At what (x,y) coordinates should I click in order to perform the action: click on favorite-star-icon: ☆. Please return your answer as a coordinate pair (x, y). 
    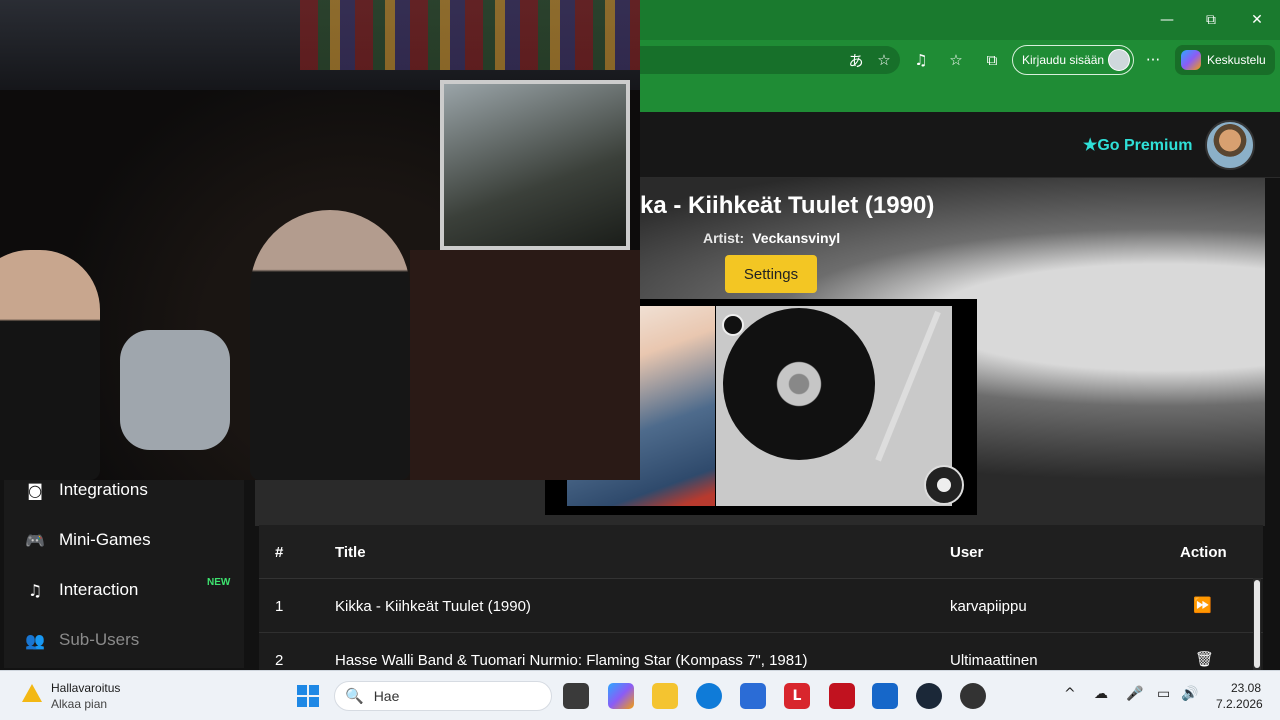
    Looking at the image, I should click on (884, 60).